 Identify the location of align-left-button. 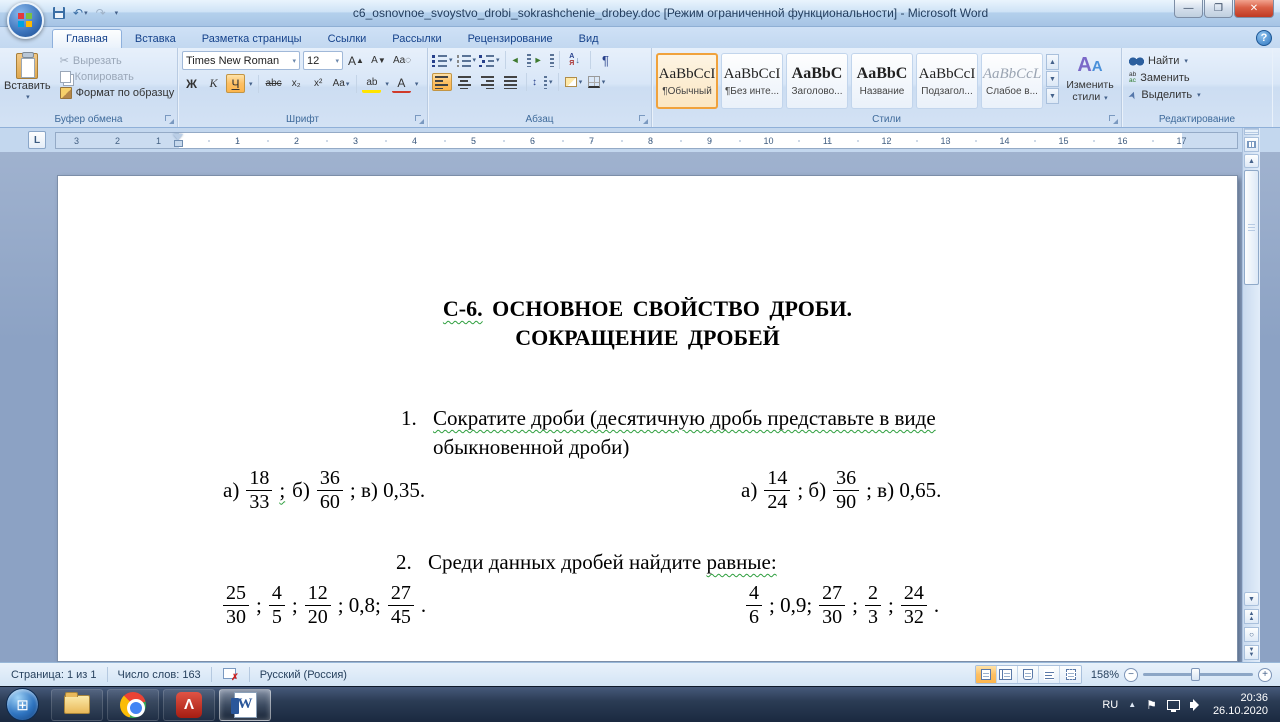
(442, 82).